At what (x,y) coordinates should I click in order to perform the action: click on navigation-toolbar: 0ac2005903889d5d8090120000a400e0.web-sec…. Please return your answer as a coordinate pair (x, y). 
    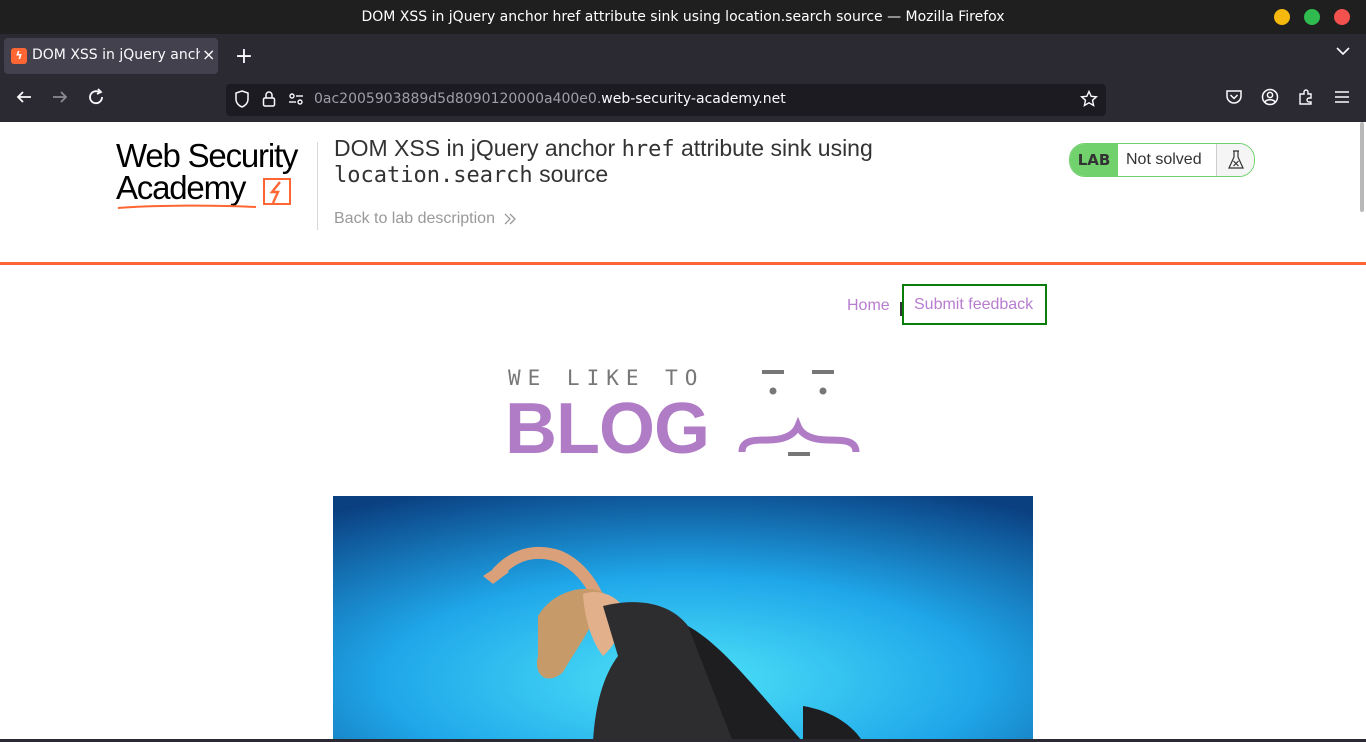
    Looking at the image, I should click on (683, 100).